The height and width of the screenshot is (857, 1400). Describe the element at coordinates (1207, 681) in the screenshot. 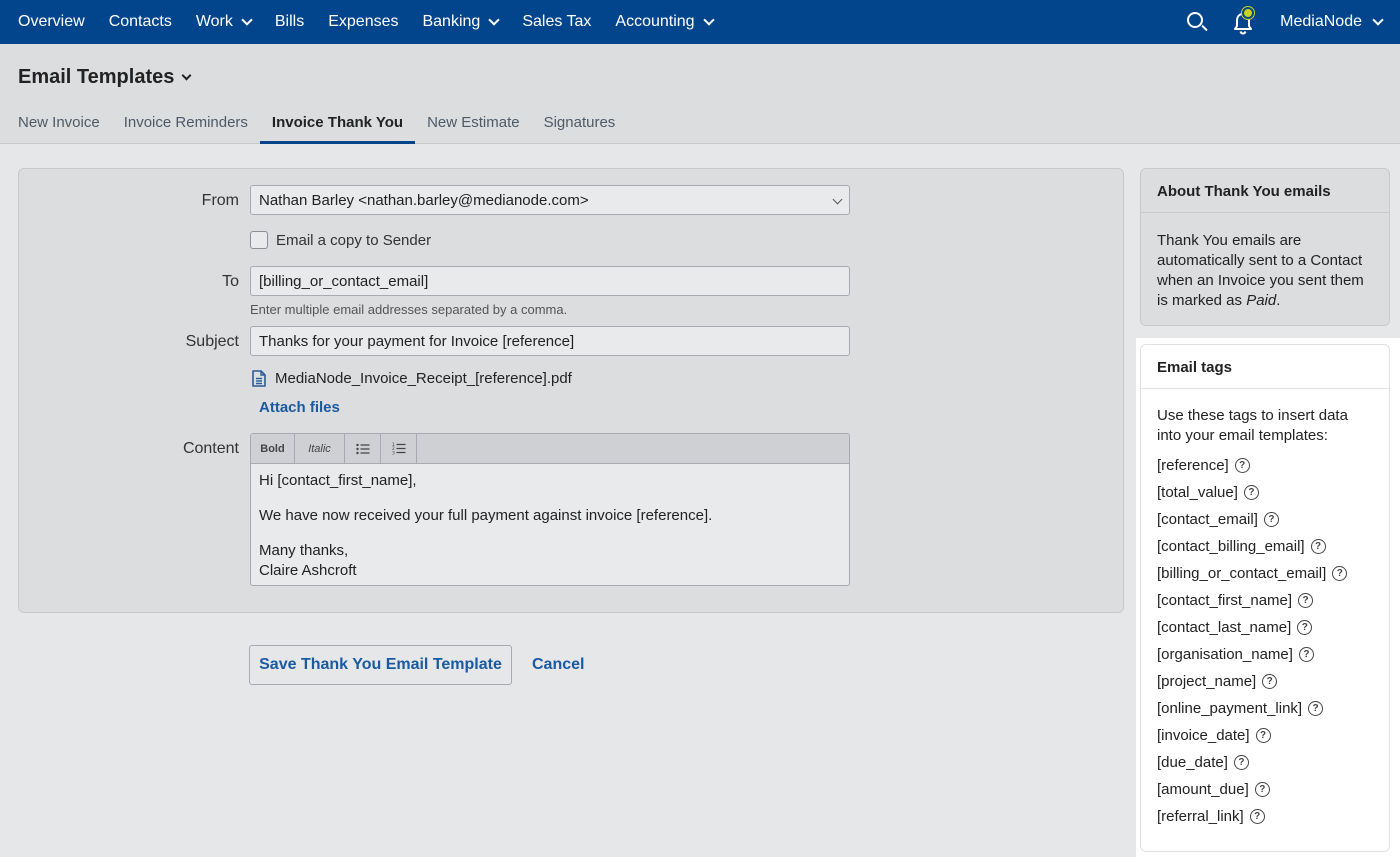

I see `tag-label: [project_name]` at that location.